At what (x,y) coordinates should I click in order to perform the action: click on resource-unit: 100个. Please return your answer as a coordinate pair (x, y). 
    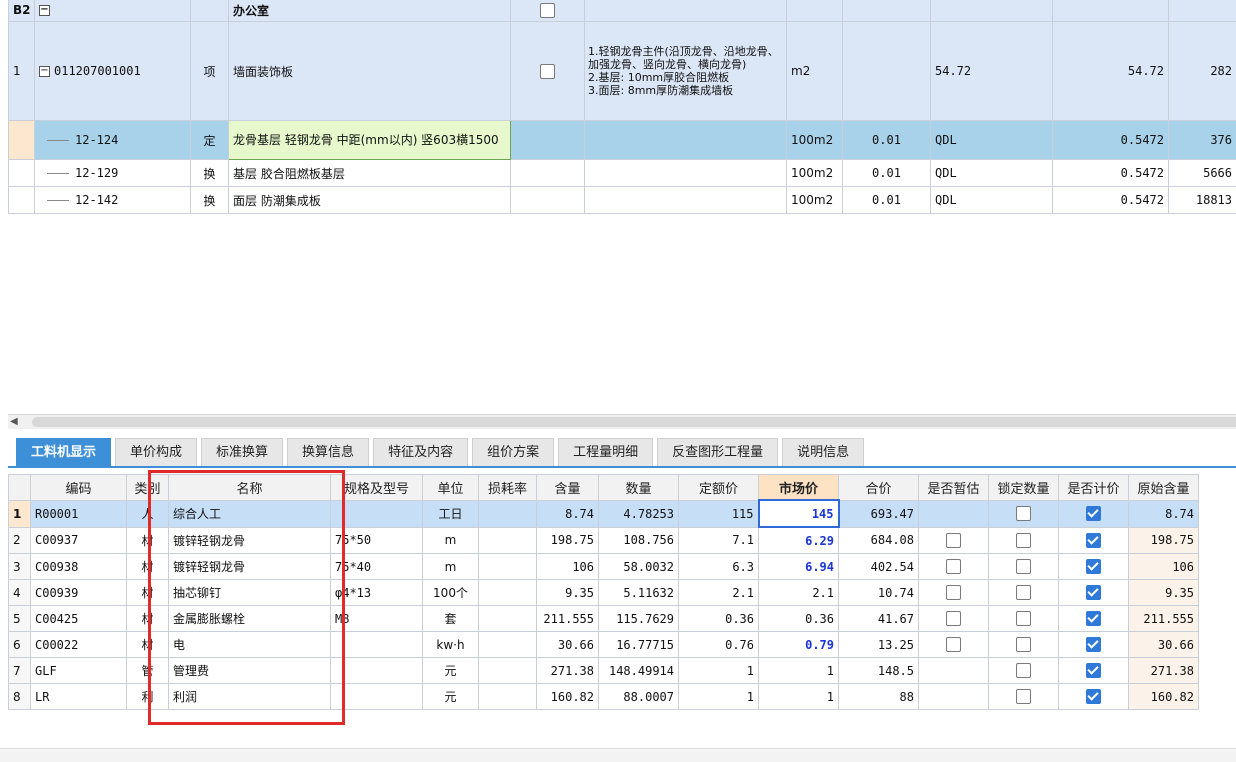
    Looking at the image, I should click on (451, 593).